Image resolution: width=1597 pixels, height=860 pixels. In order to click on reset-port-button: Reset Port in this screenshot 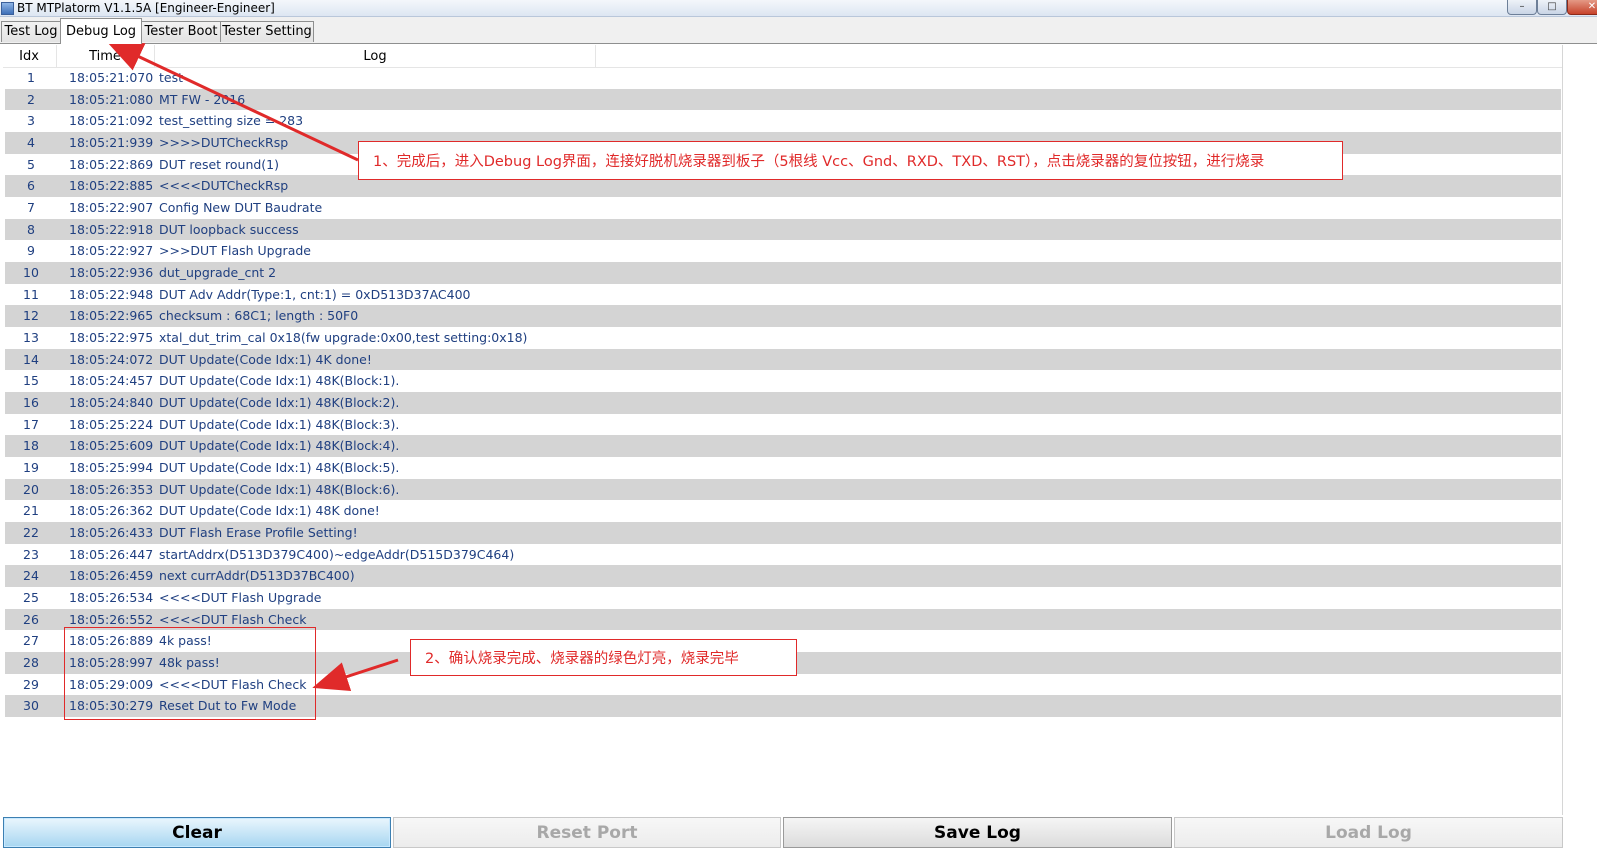, I will do `click(587, 832)`.